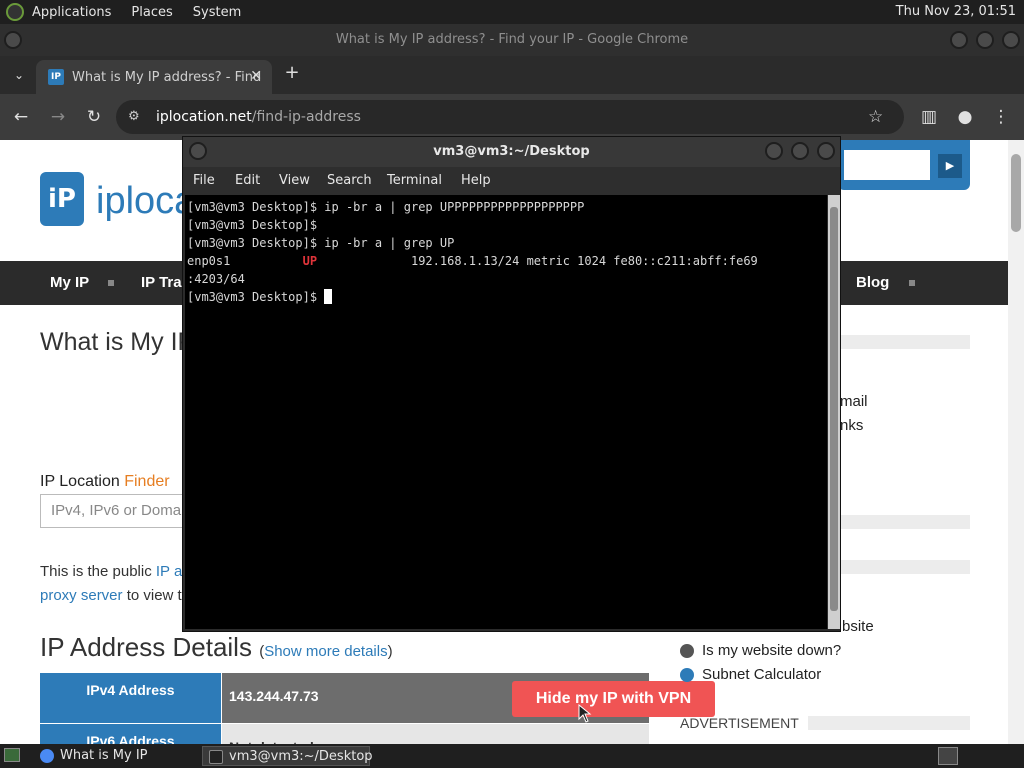 The width and height of the screenshot is (1024, 768). What do you see at coordinates (1016, 193) in the screenshot?
I see `page-scrollbar-thumb` at bounding box center [1016, 193].